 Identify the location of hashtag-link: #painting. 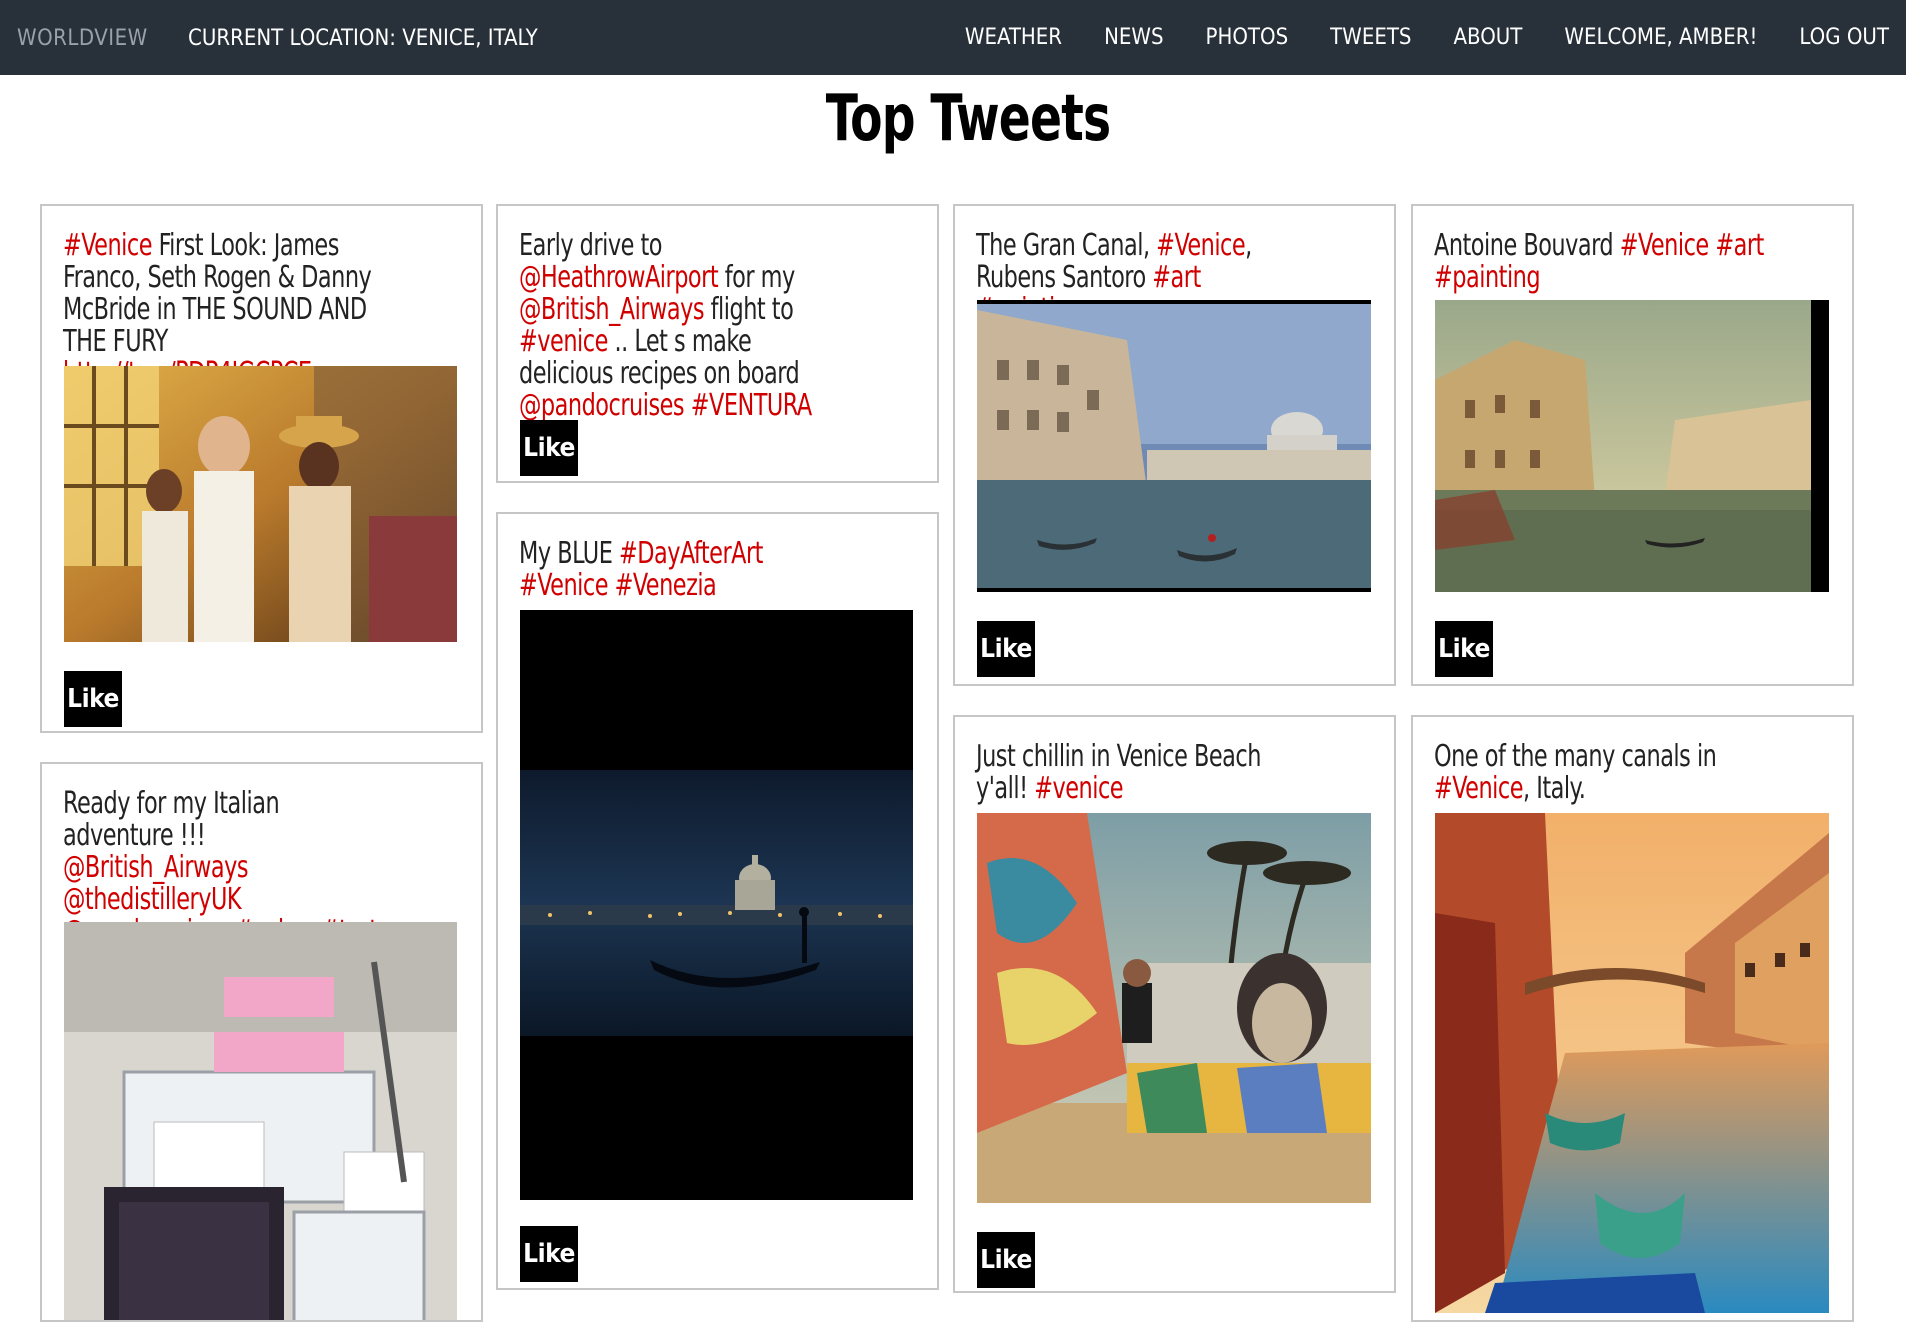
(1487, 277).